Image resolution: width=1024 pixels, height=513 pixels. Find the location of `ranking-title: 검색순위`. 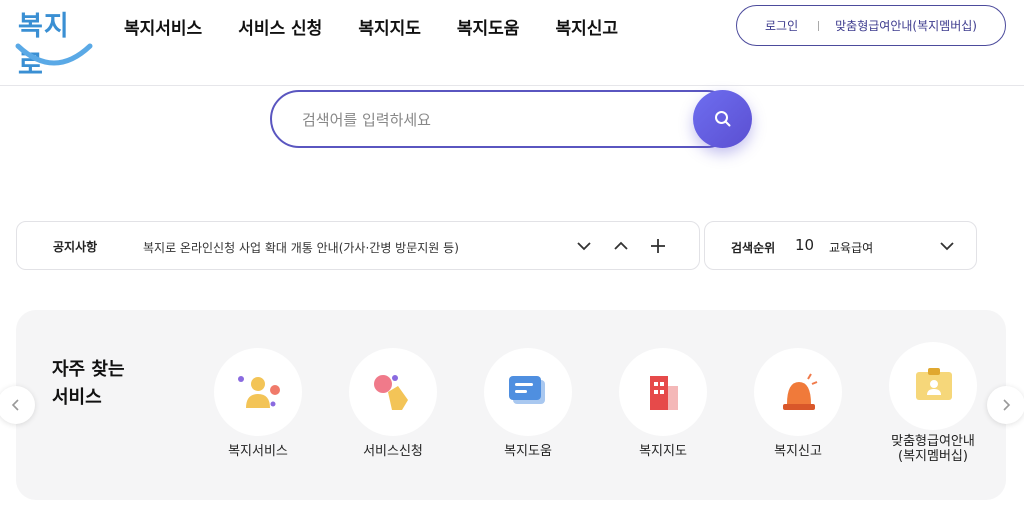

ranking-title: 검색순위 is located at coordinates (753, 248).